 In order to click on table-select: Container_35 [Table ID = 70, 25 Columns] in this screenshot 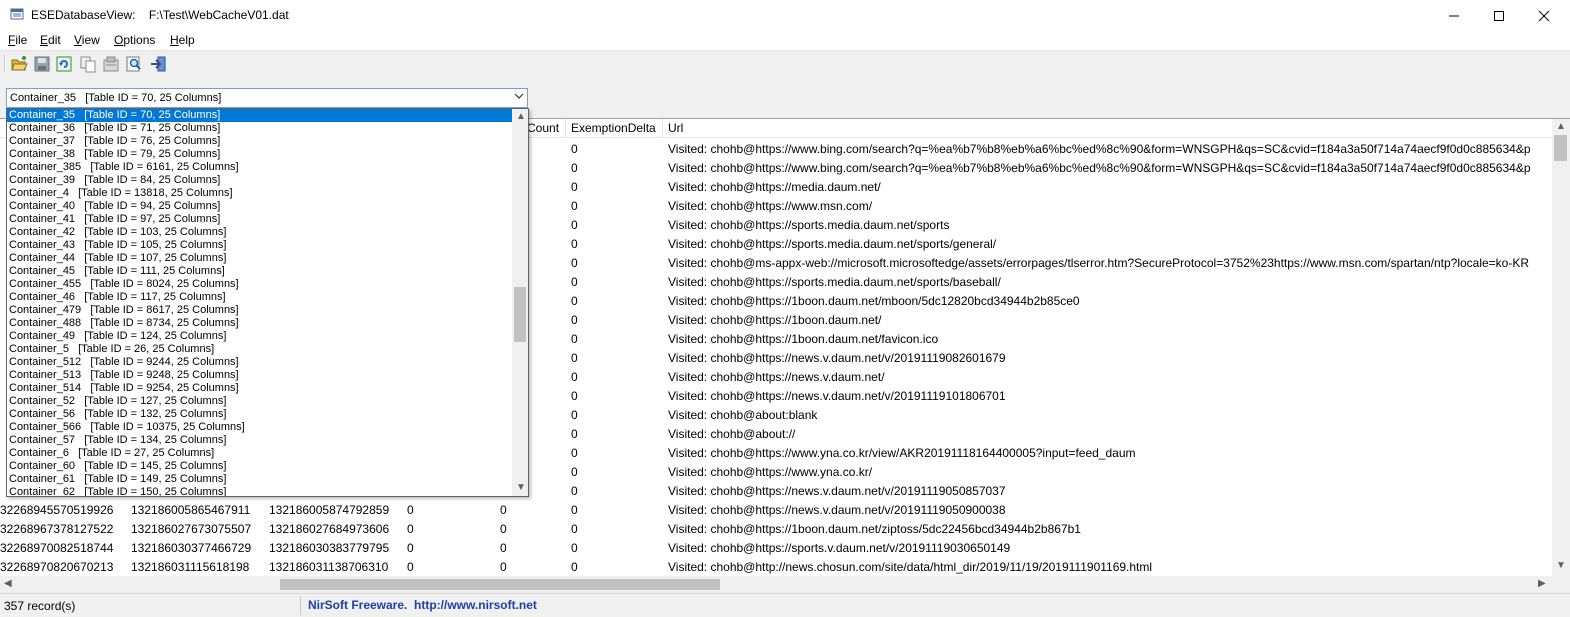, I will do `click(267, 98)`.